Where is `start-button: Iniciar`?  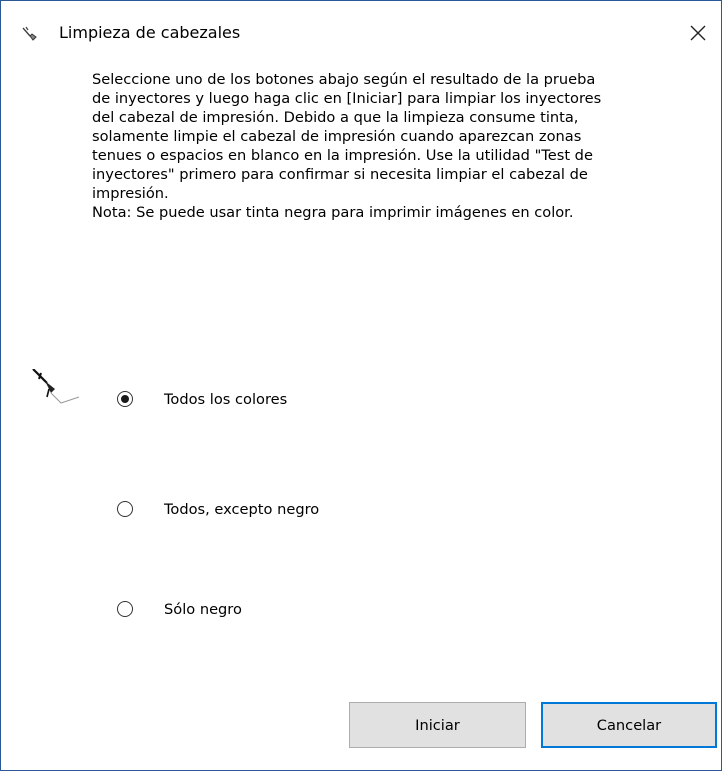
start-button: Iniciar is located at coordinates (437, 725).